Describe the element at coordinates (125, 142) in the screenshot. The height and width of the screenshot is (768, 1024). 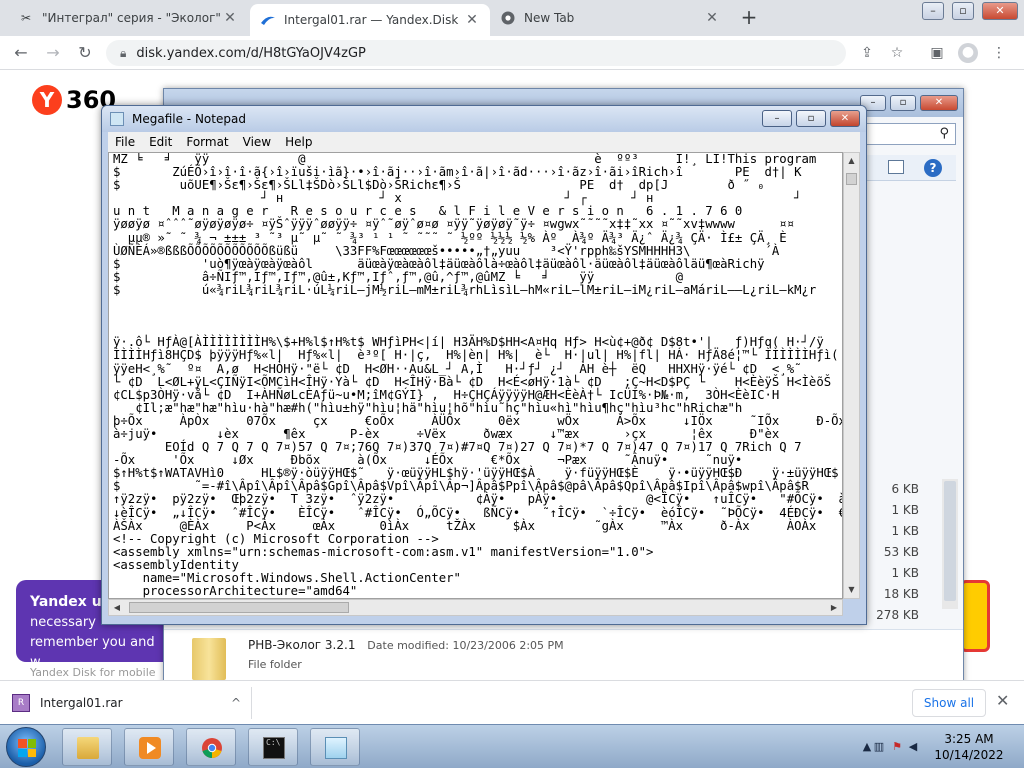
I see `menu-file: File` at that location.